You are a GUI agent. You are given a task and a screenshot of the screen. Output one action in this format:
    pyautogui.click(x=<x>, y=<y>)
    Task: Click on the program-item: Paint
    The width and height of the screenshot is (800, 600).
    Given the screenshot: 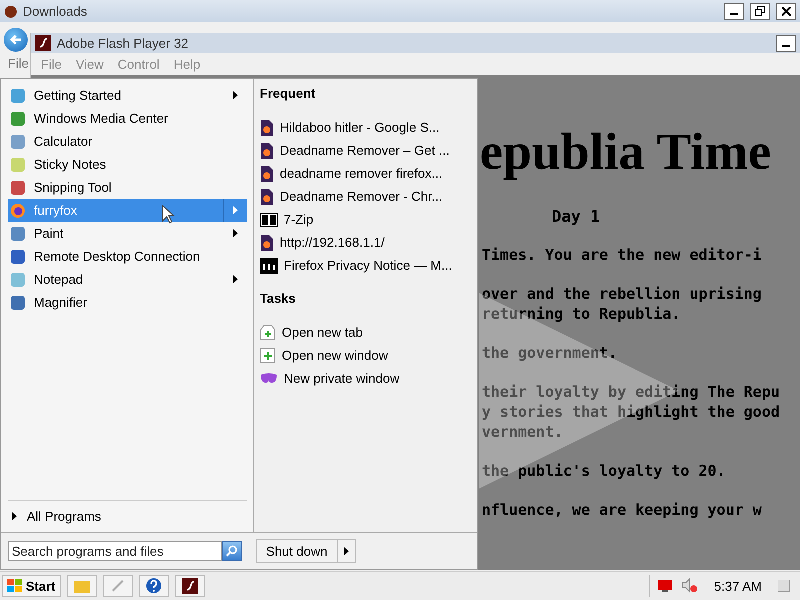 What is the action you would take?
    pyautogui.click(x=115, y=233)
    